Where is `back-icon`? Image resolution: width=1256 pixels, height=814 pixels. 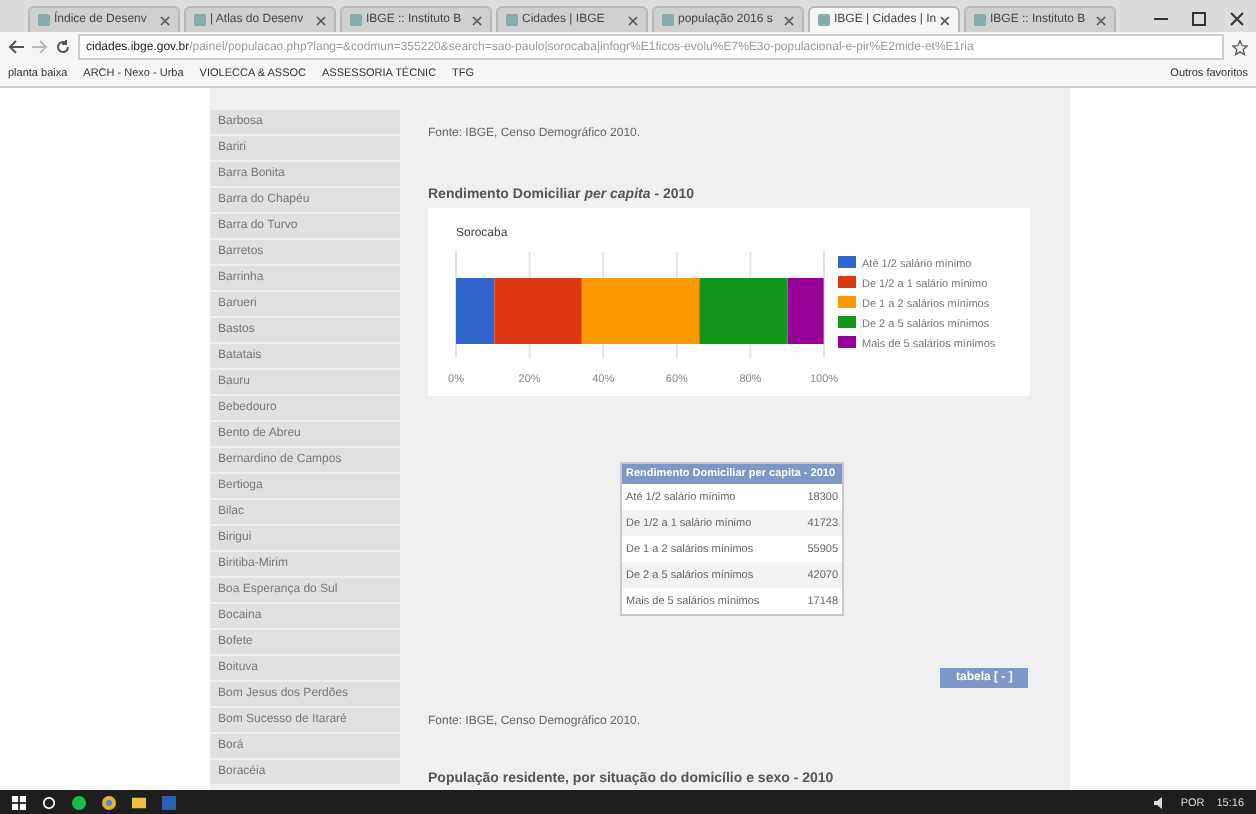 back-icon is located at coordinates (16, 47).